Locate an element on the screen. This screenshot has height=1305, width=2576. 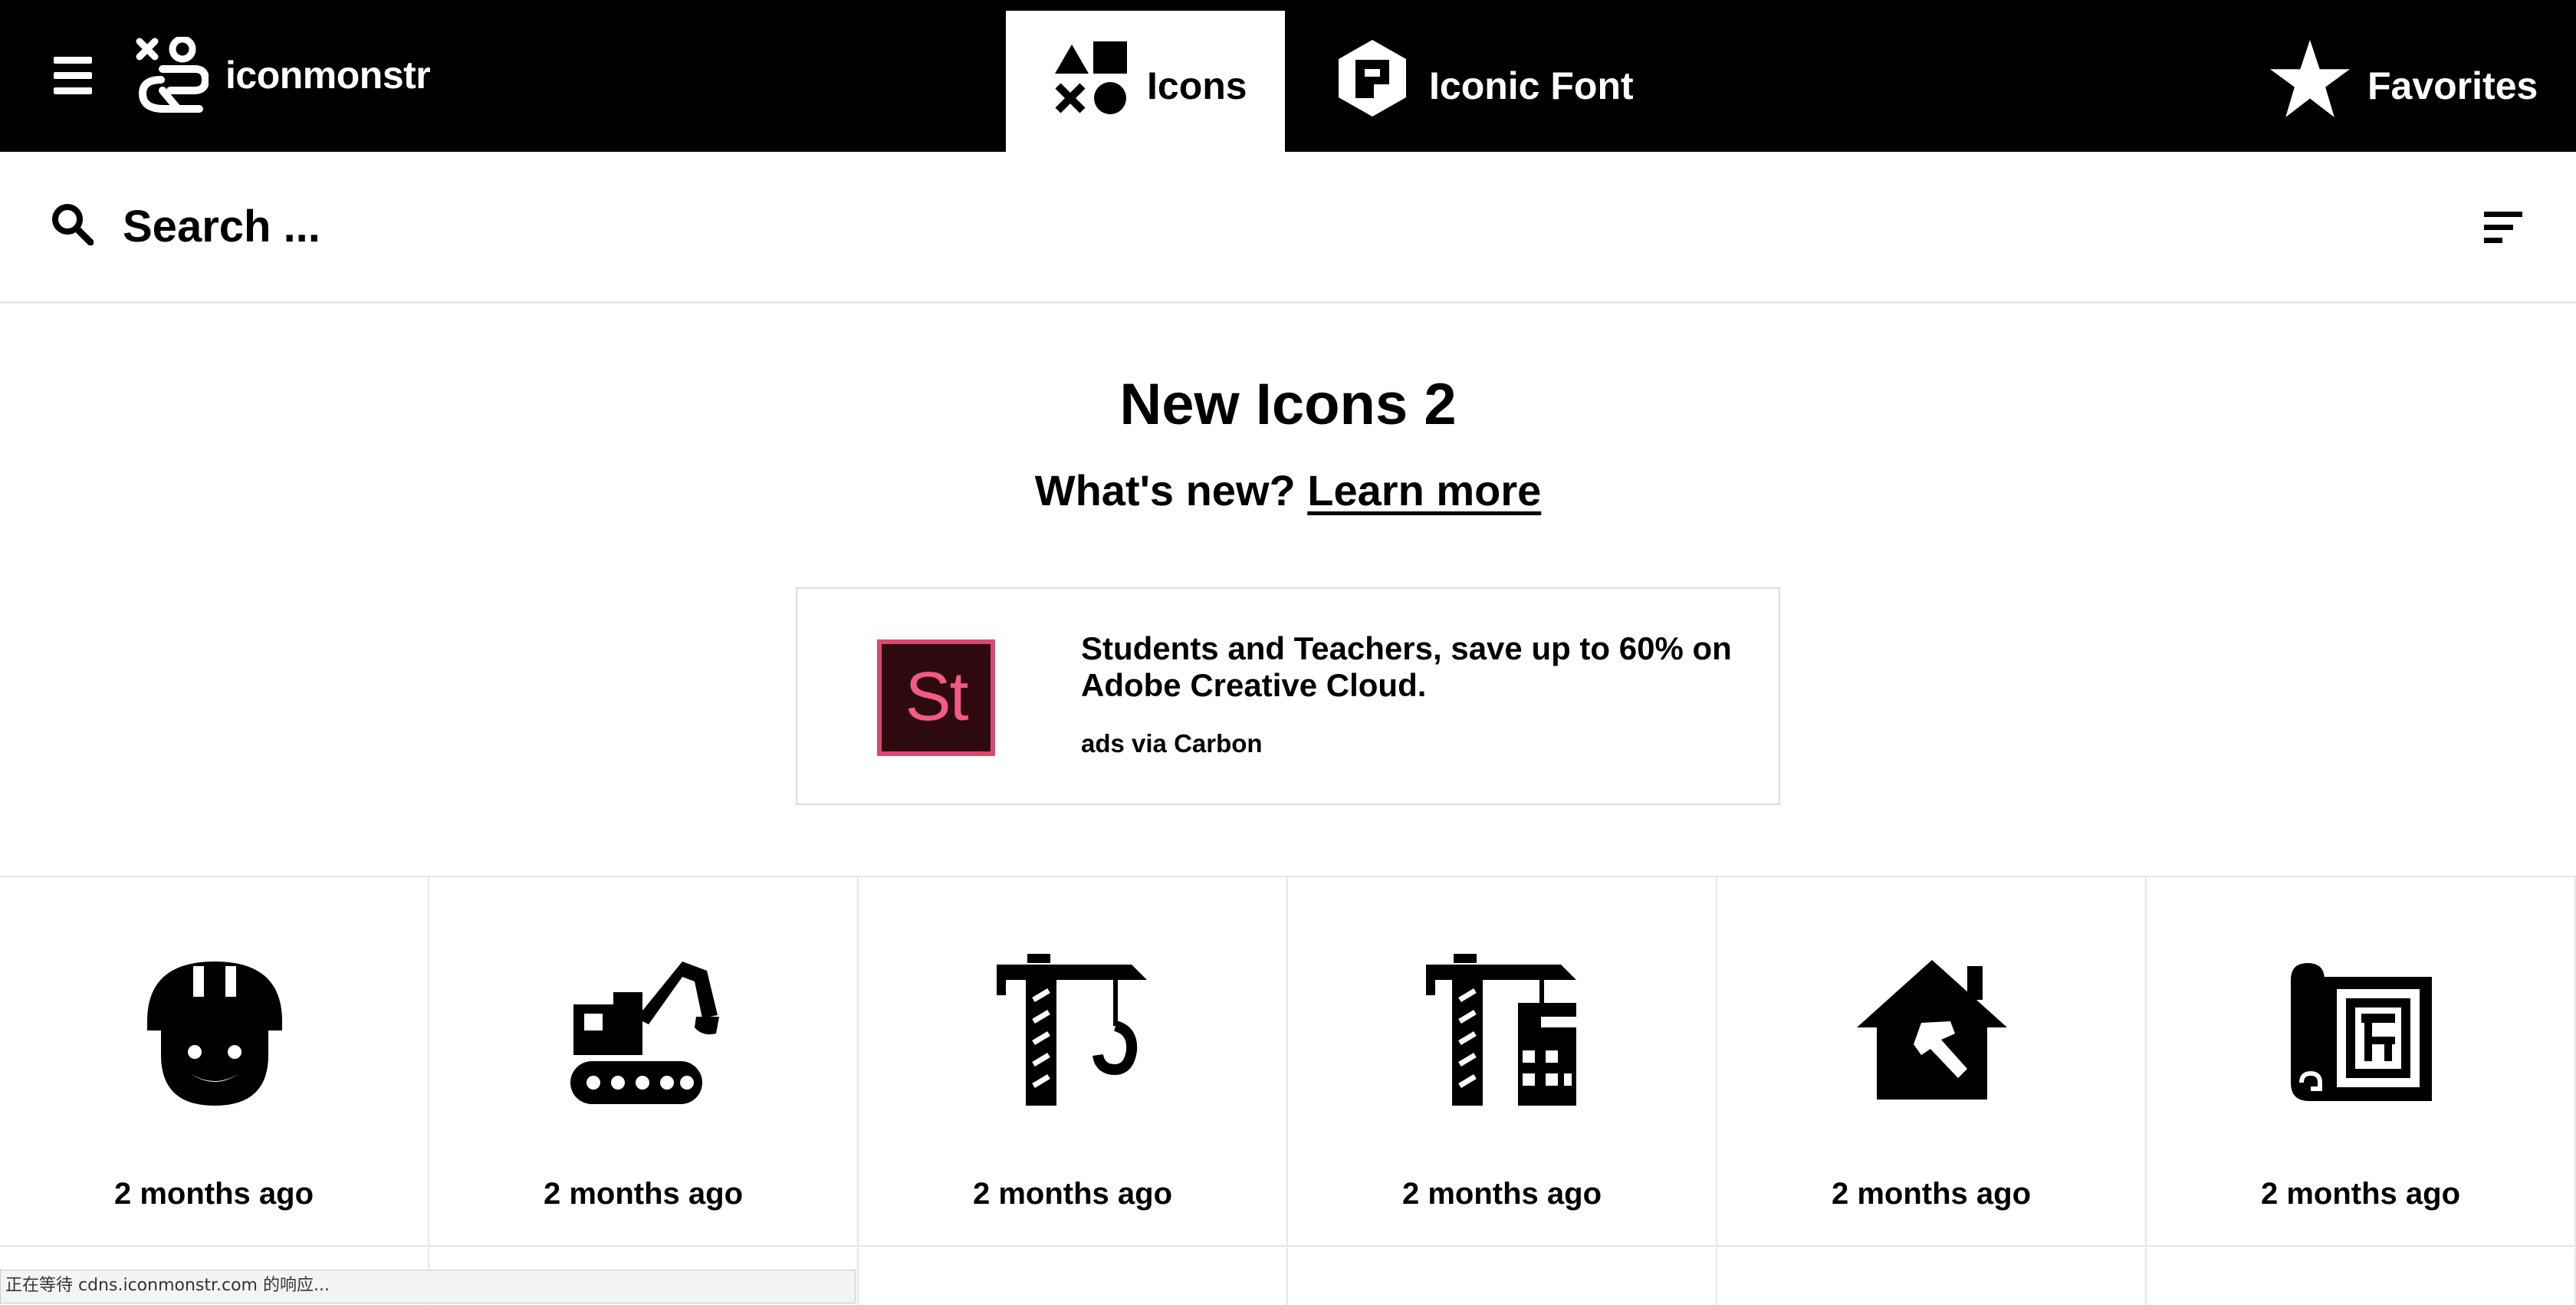
tab-icons-label: Icons is located at coordinates (1197, 85).